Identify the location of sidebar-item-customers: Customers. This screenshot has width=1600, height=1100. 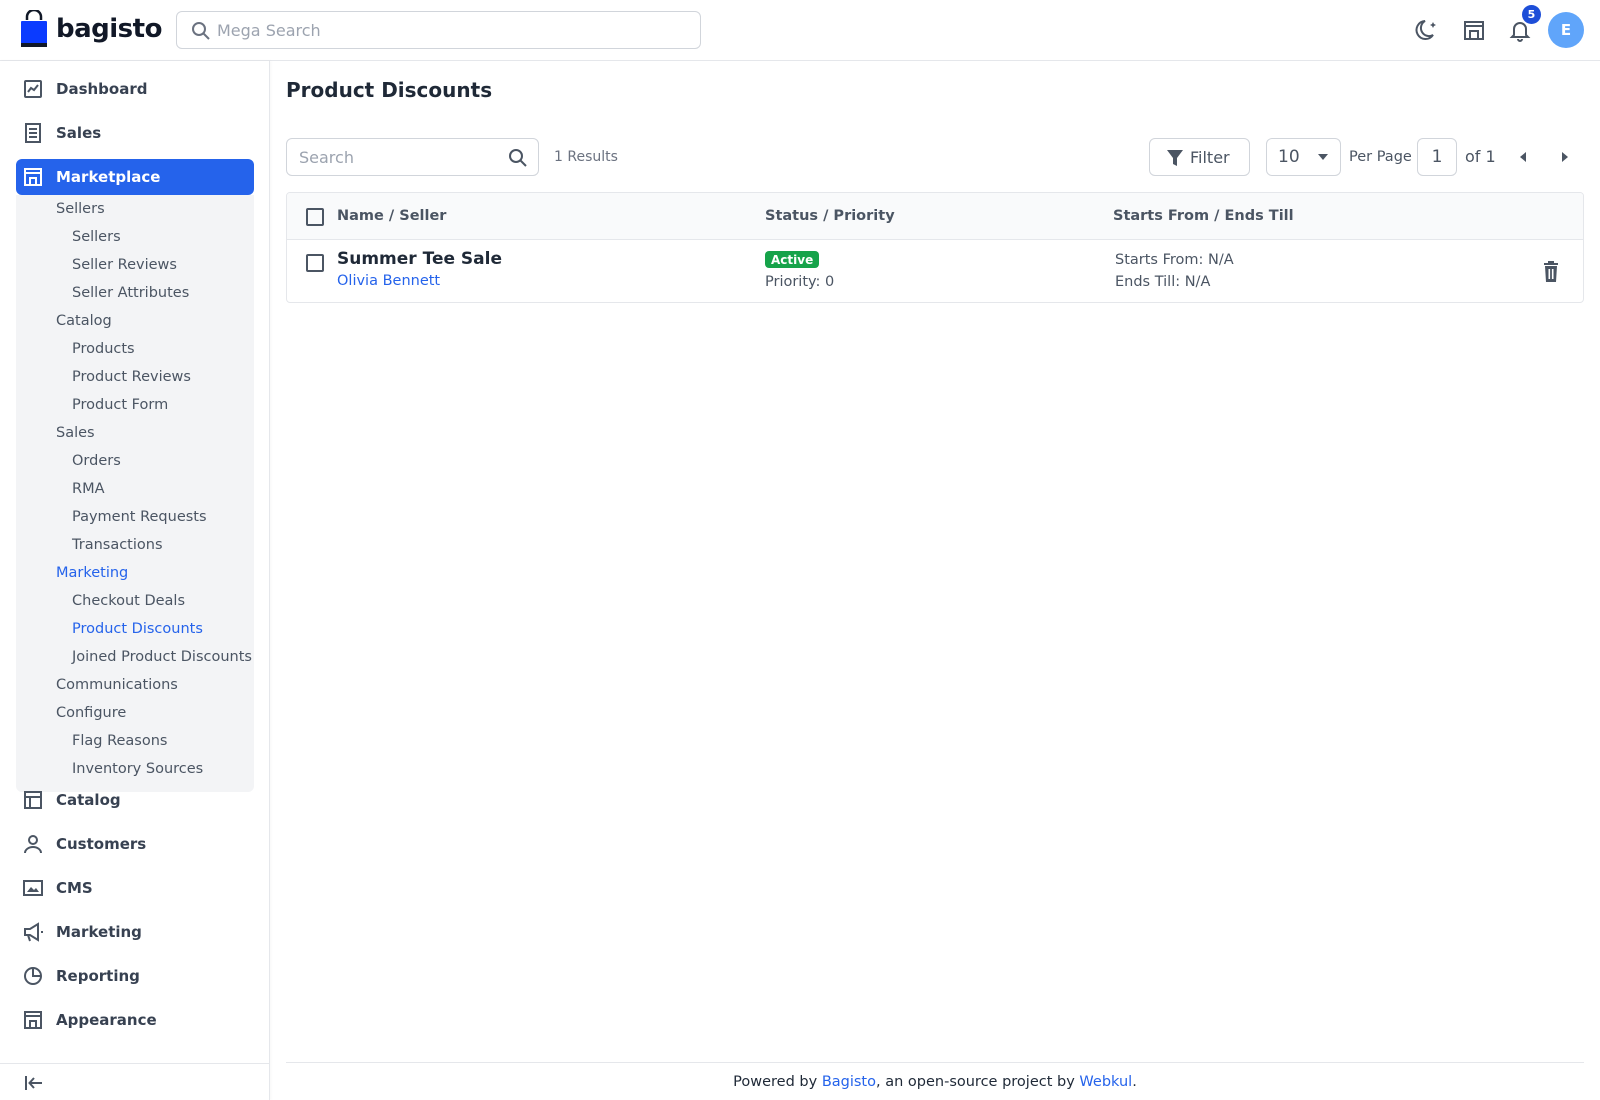
(135, 844).